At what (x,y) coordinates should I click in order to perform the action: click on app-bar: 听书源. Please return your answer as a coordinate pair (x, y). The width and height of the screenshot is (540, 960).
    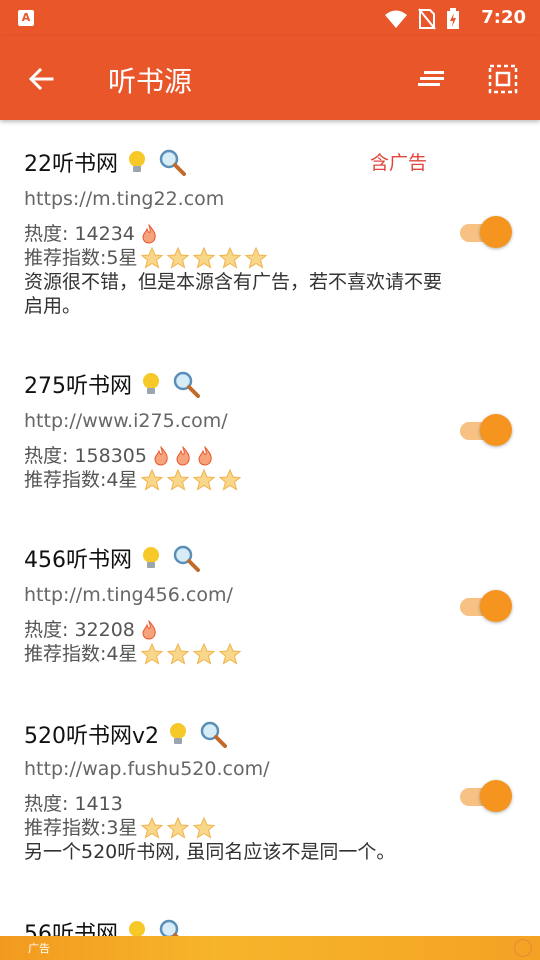
    Looking at the image, I should click on (270, 78).